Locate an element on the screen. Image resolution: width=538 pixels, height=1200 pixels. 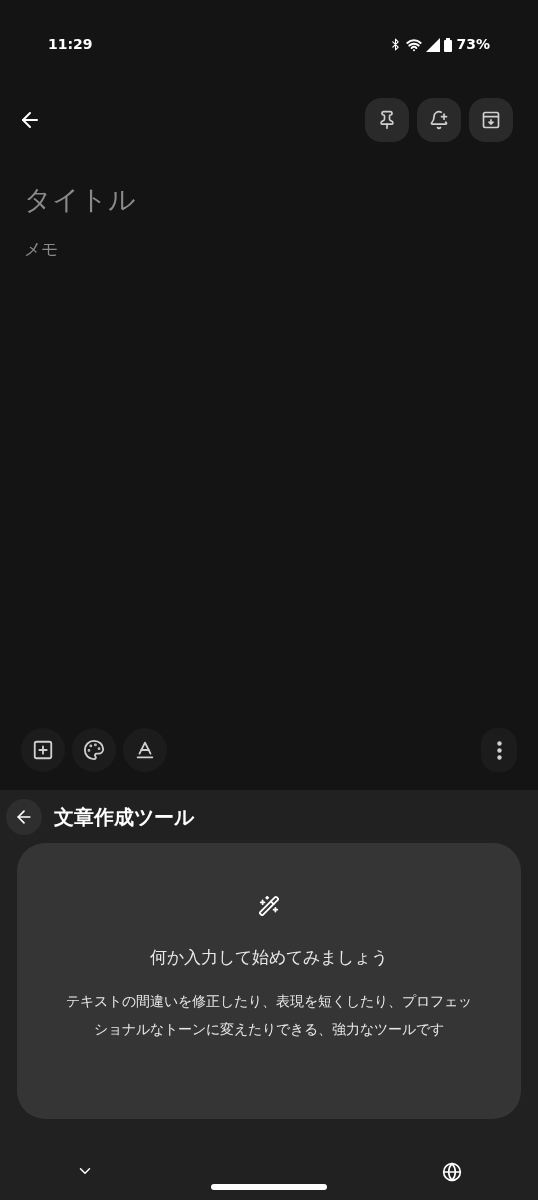
archive-icon is located at coordinates (491, 120).